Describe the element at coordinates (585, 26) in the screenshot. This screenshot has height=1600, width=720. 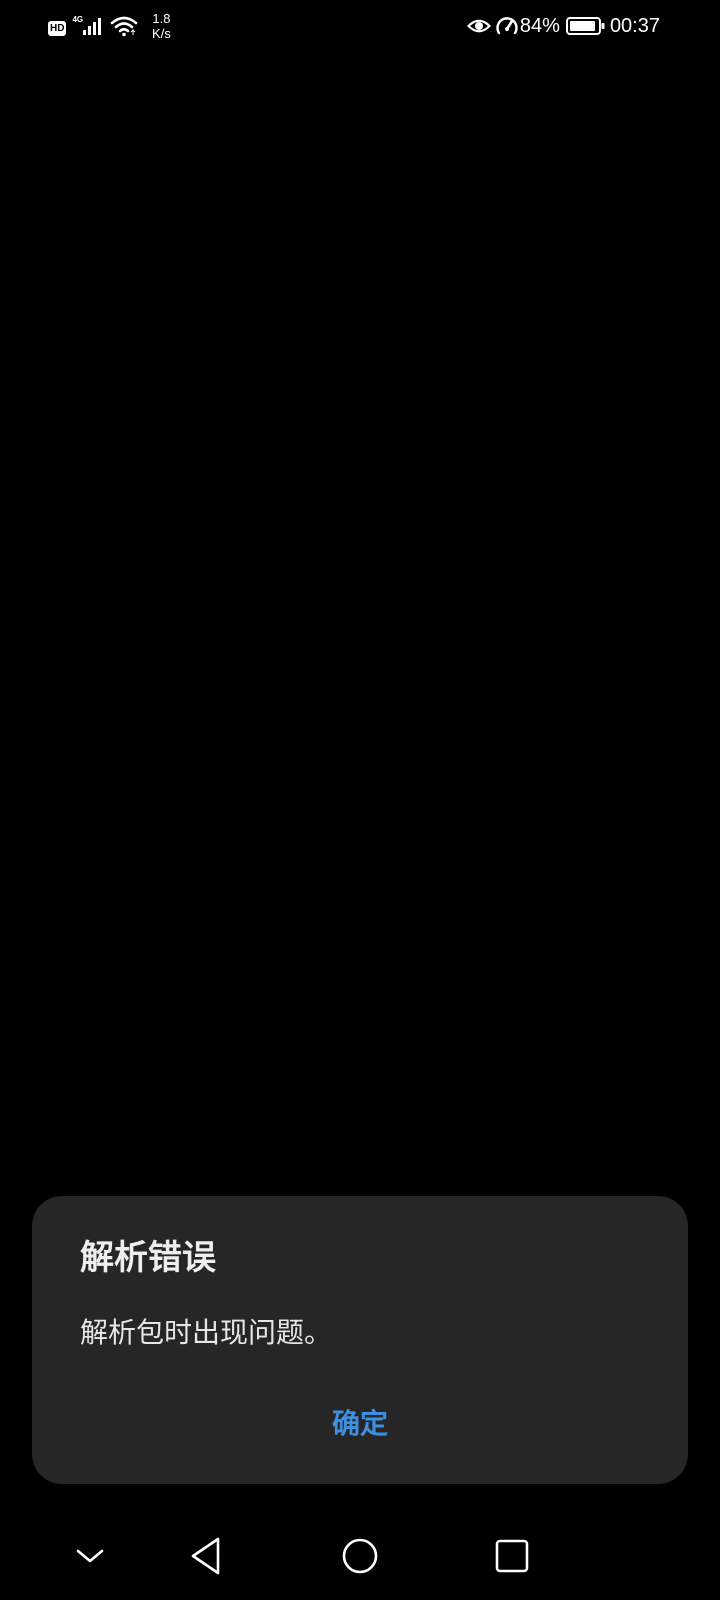
I see `battery-icon` at that location.